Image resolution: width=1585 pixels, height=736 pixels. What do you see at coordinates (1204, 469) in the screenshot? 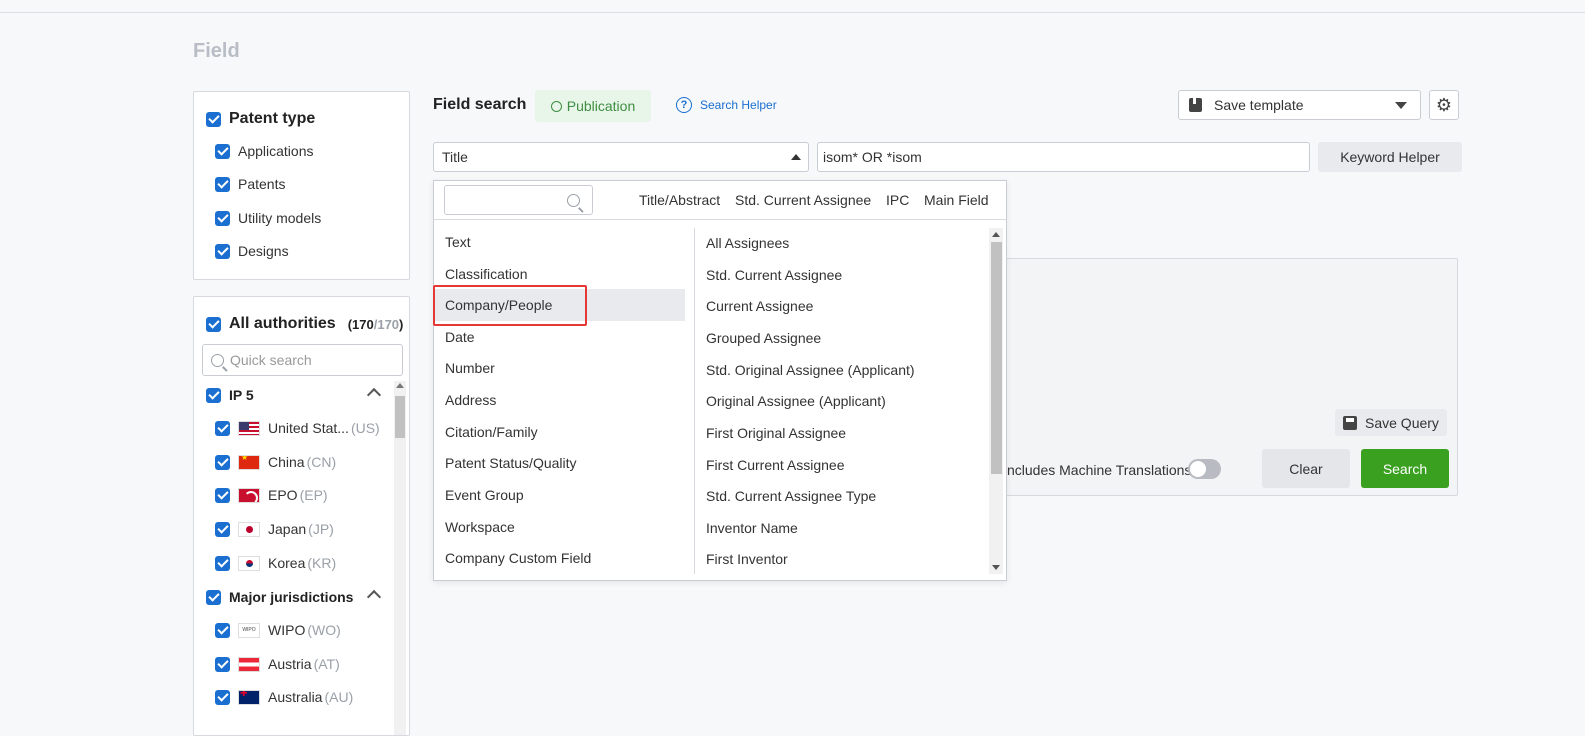
I see `machine-translations-toggle` at bounding box center [1204, 469].